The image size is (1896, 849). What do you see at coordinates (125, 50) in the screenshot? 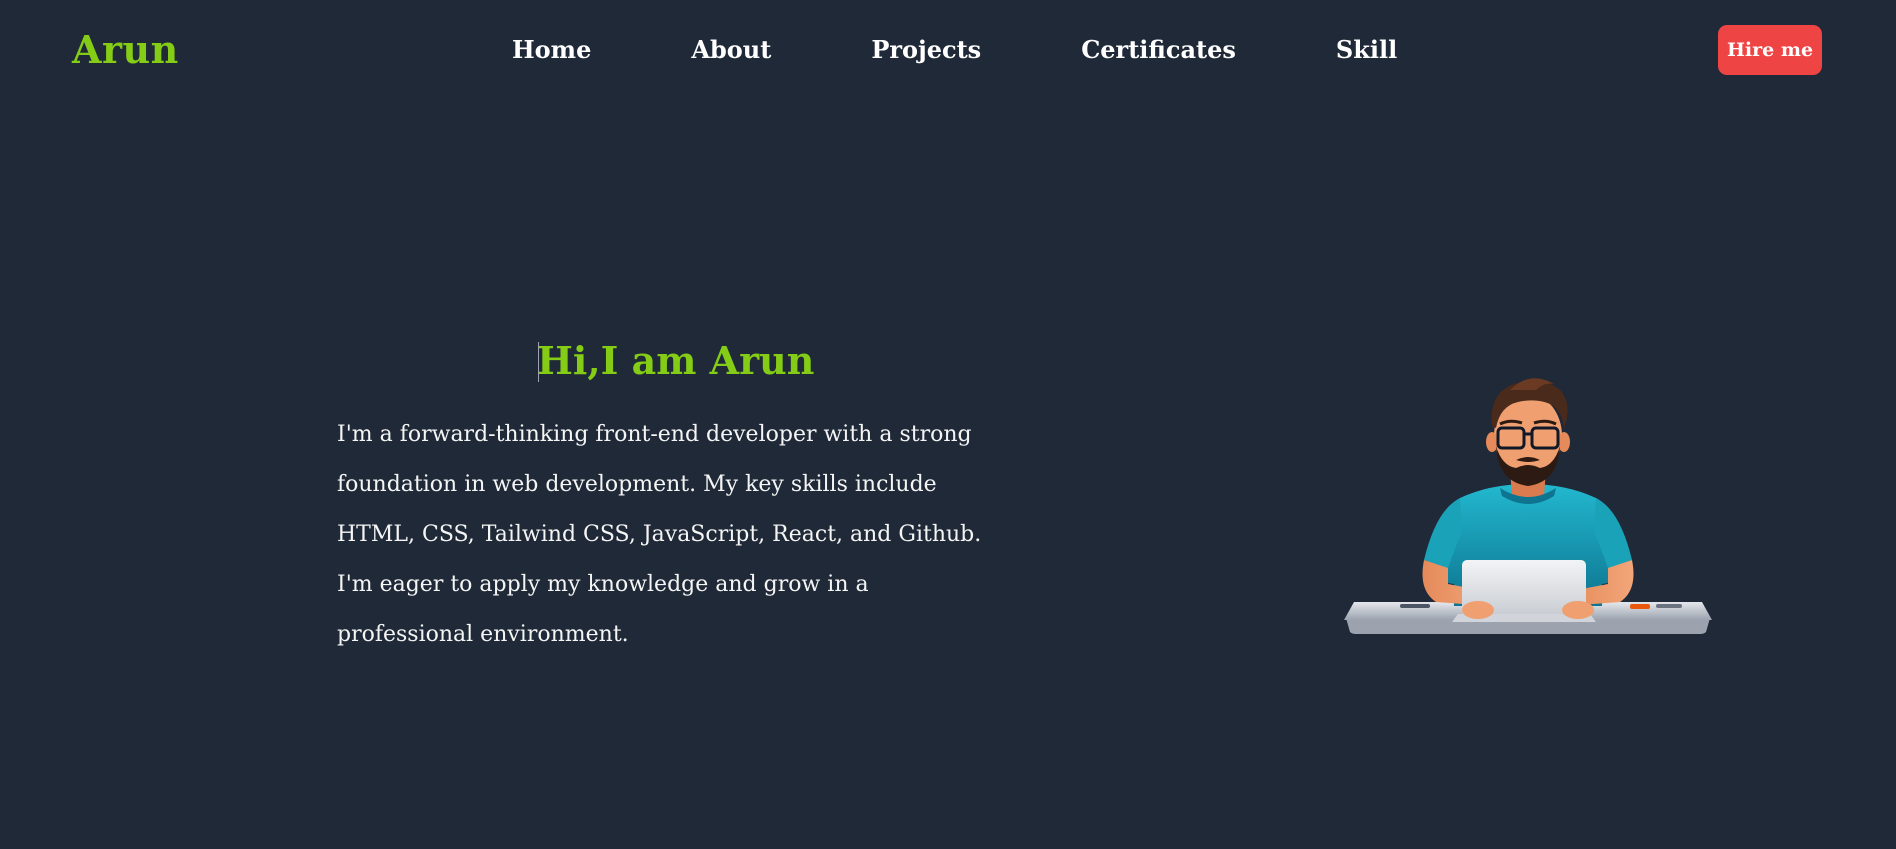
I see `logo: Arun` at bounding box center [125, 50].